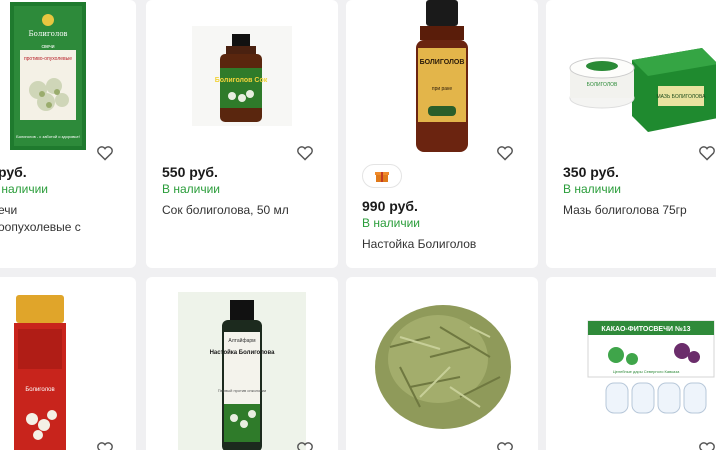  Describe the element at coordinates (639, 90) in the screenshot. I see `product-image: МАЗЬ БОЛИГОЛОВА БОЛИГОЛОВ` at that location.